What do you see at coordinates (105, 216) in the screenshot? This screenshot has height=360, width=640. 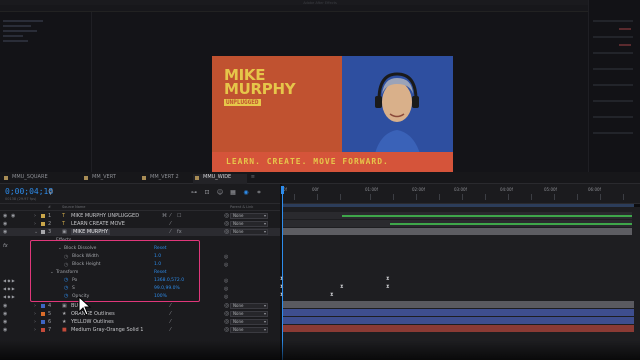 I see `layer-name: MIKE MURPHY UNPLUGGED` at bounding box center [105, 216].